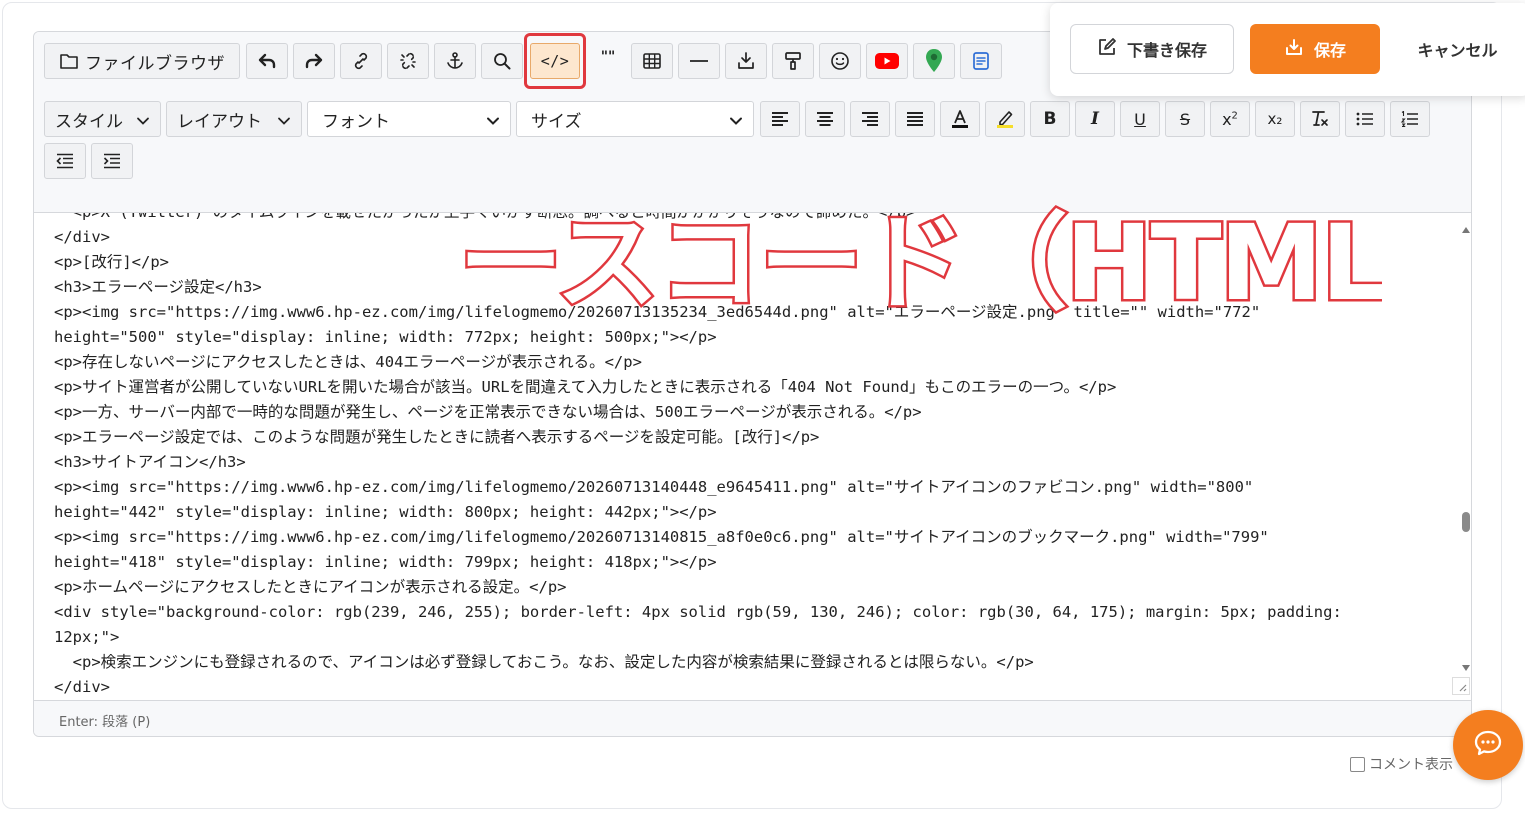  What do you see at coordinates (1357, 764) in the screenshot?
I see `comment-checkbox` at bounding box center [1357, 764].